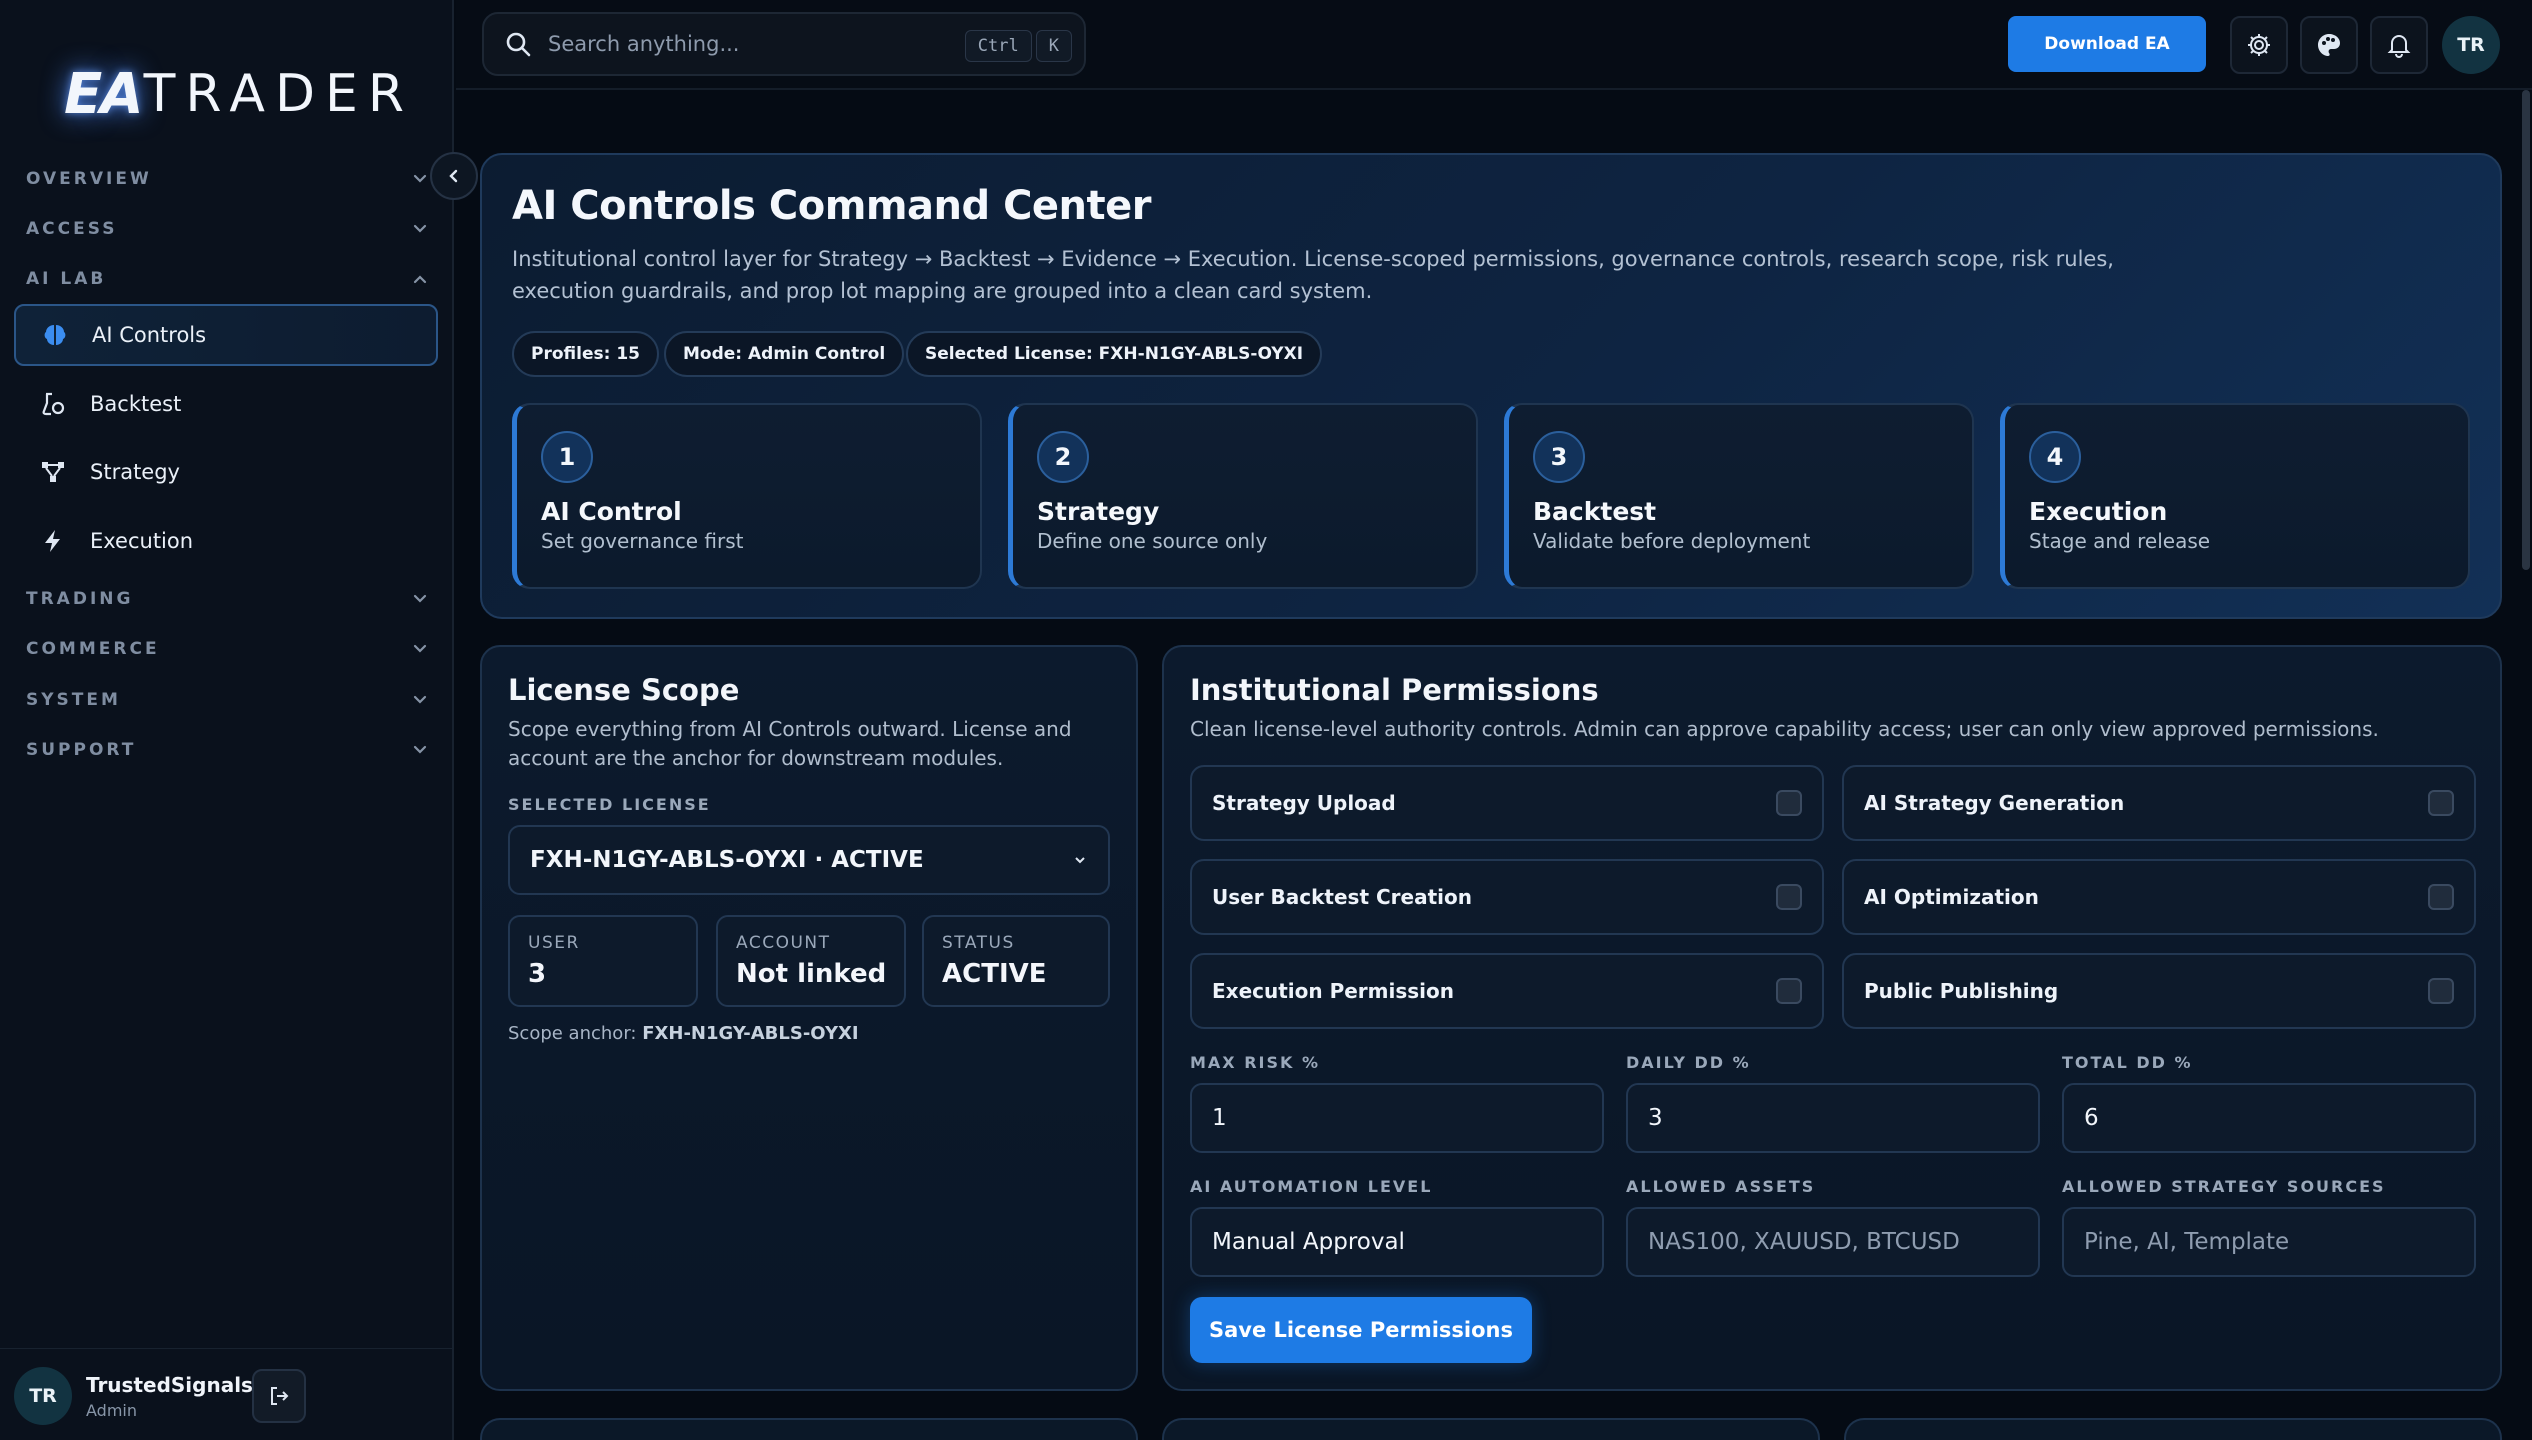 The image size is (2532, 1440). What do you see at coordinates (55, 335) in the screenshot?
I see `brain-icon` at bounding box center [55, 335].